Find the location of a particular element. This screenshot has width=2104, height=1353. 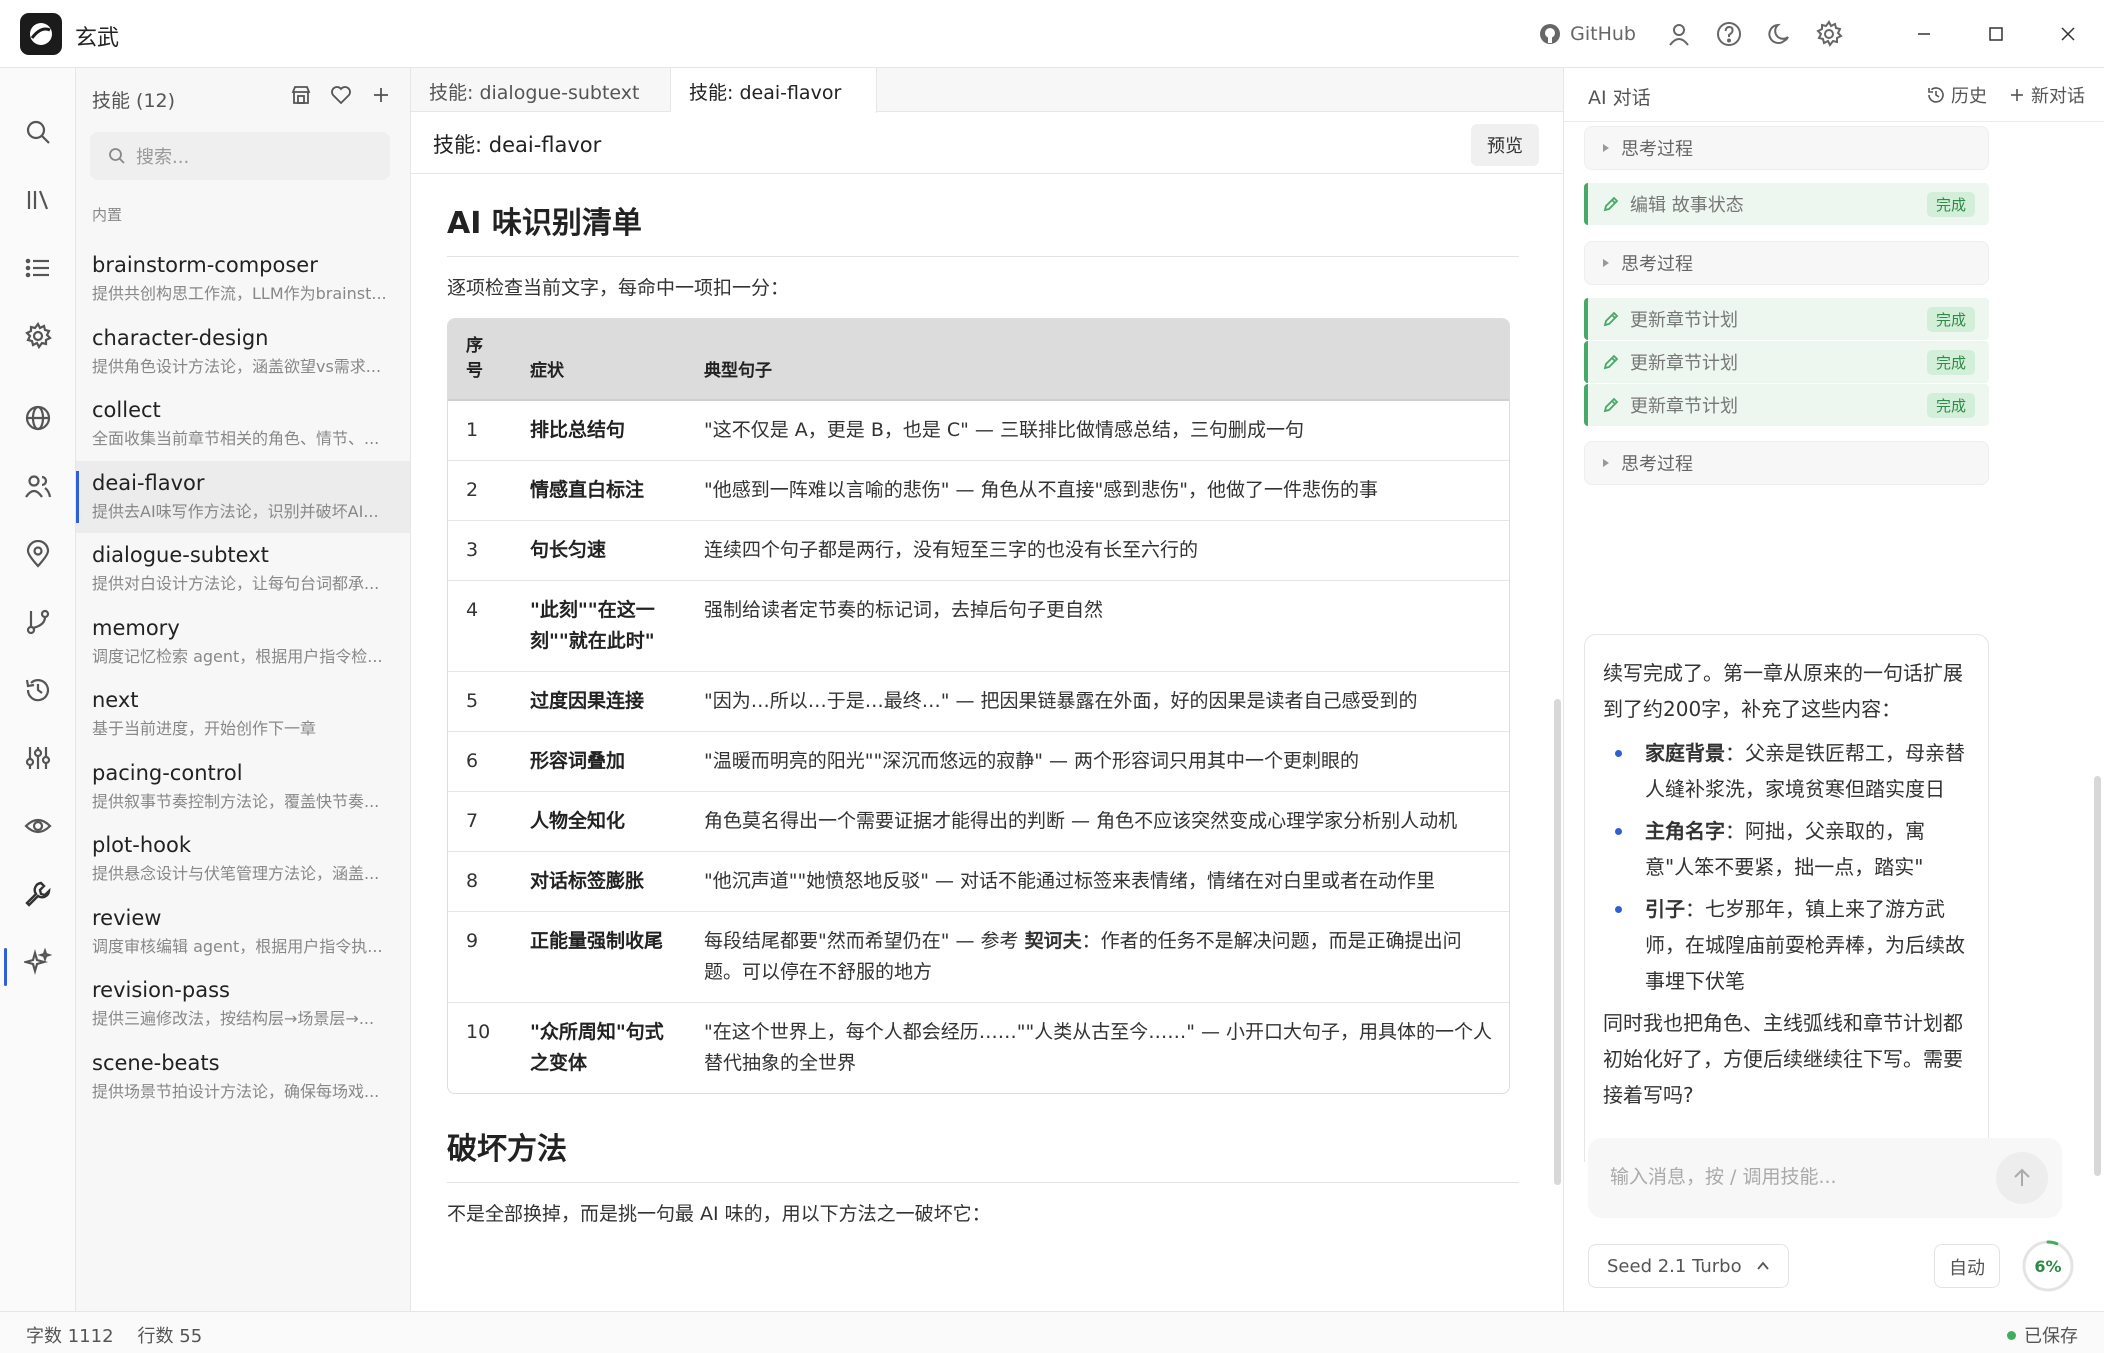

skill-name: plot-hook is located at coordinates (141, 845).